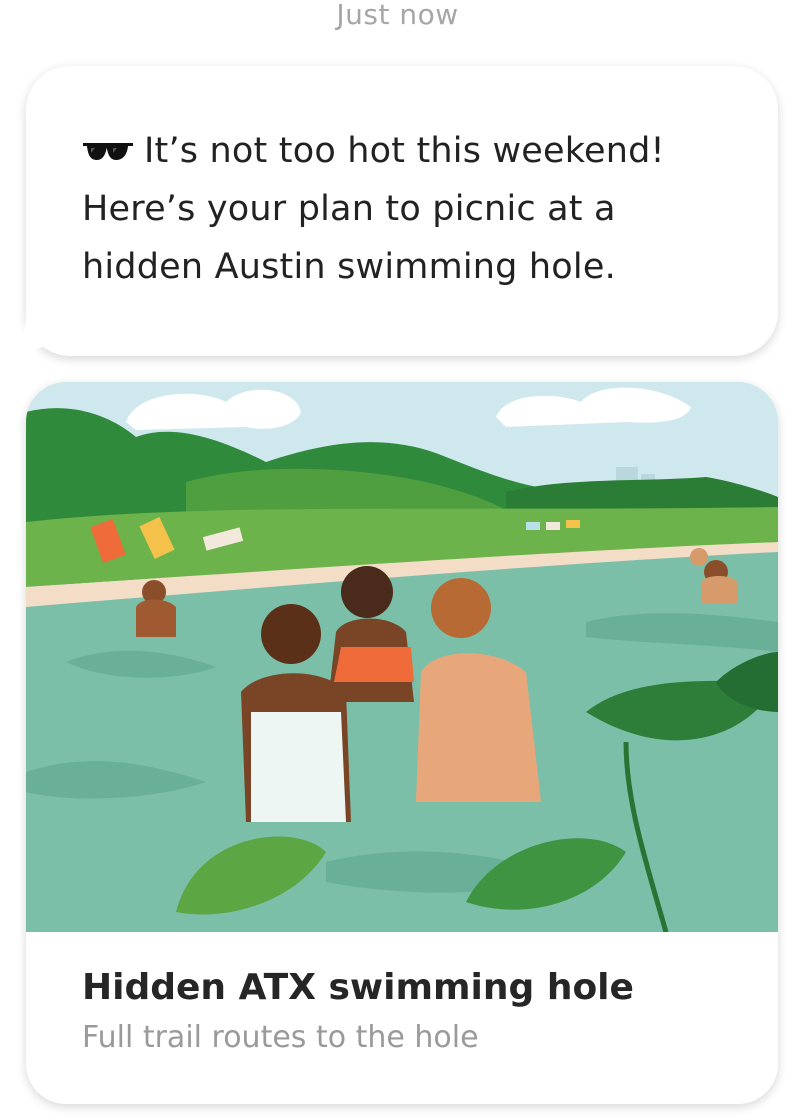 The height and width of the screenshot is (1119, 795). Describe the element at coordinates (36, 332) in the screenshot. I see `bubble-tail` at that location.